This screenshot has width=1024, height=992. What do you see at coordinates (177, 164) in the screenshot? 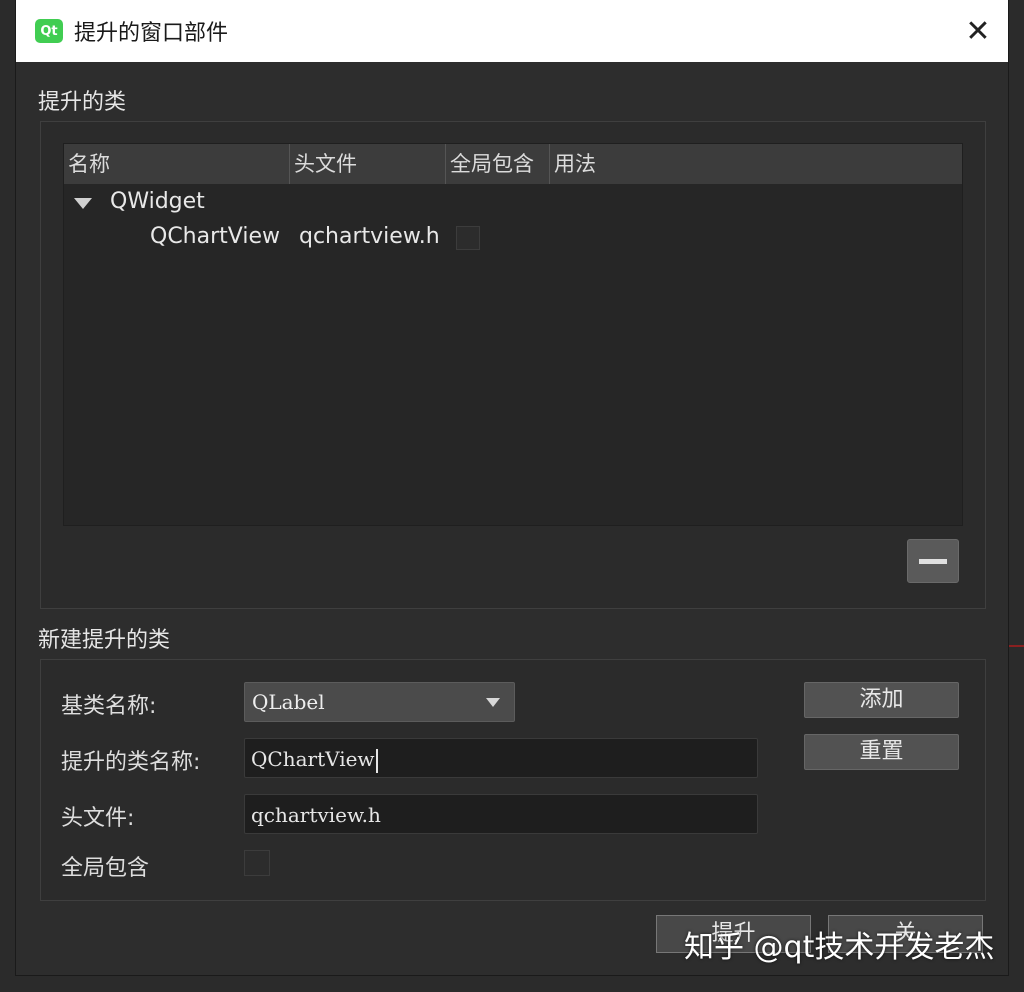
I see `column-header-name: 名称` at bounding box center [177, 164].